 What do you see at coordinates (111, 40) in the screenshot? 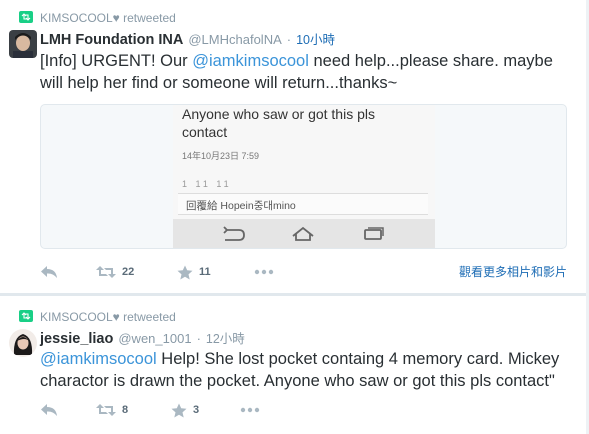
I see `author-name: LMH Foundation INA` at bounding box center [111, 40].